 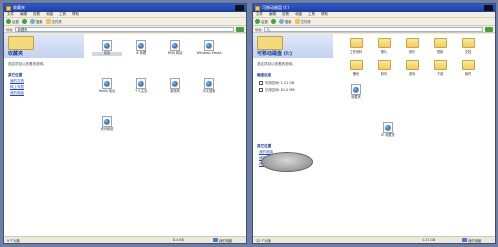 I want to click on status-zone: 我的电脑, so click(x=228, y=240).